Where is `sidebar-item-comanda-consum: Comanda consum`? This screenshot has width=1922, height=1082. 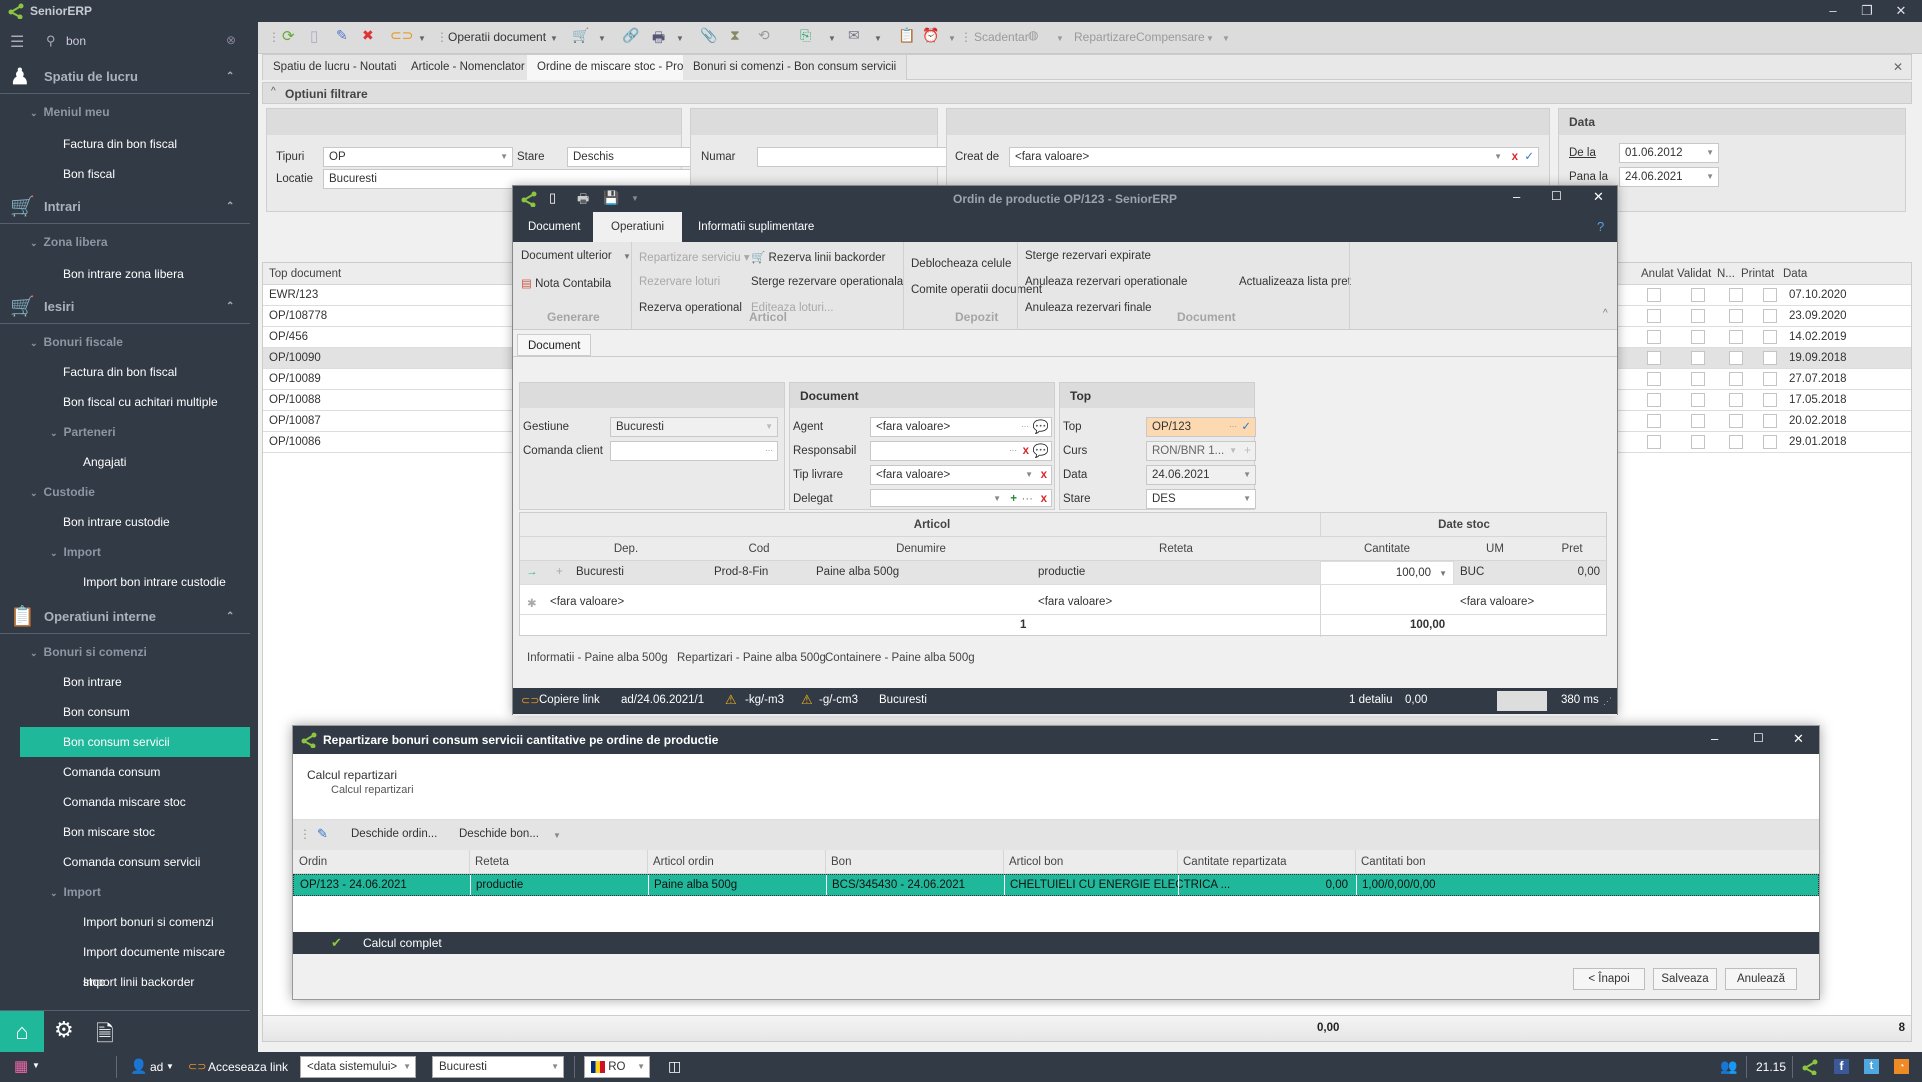
sidebar-item-comanda-consum: Comanda consum is located at coordinates (125, 772).